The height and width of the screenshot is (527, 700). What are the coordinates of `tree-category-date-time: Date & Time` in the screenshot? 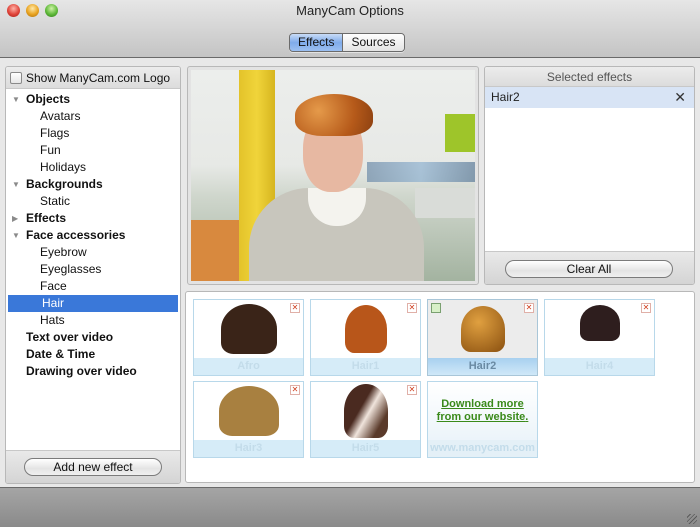 It's located at (93, 354).